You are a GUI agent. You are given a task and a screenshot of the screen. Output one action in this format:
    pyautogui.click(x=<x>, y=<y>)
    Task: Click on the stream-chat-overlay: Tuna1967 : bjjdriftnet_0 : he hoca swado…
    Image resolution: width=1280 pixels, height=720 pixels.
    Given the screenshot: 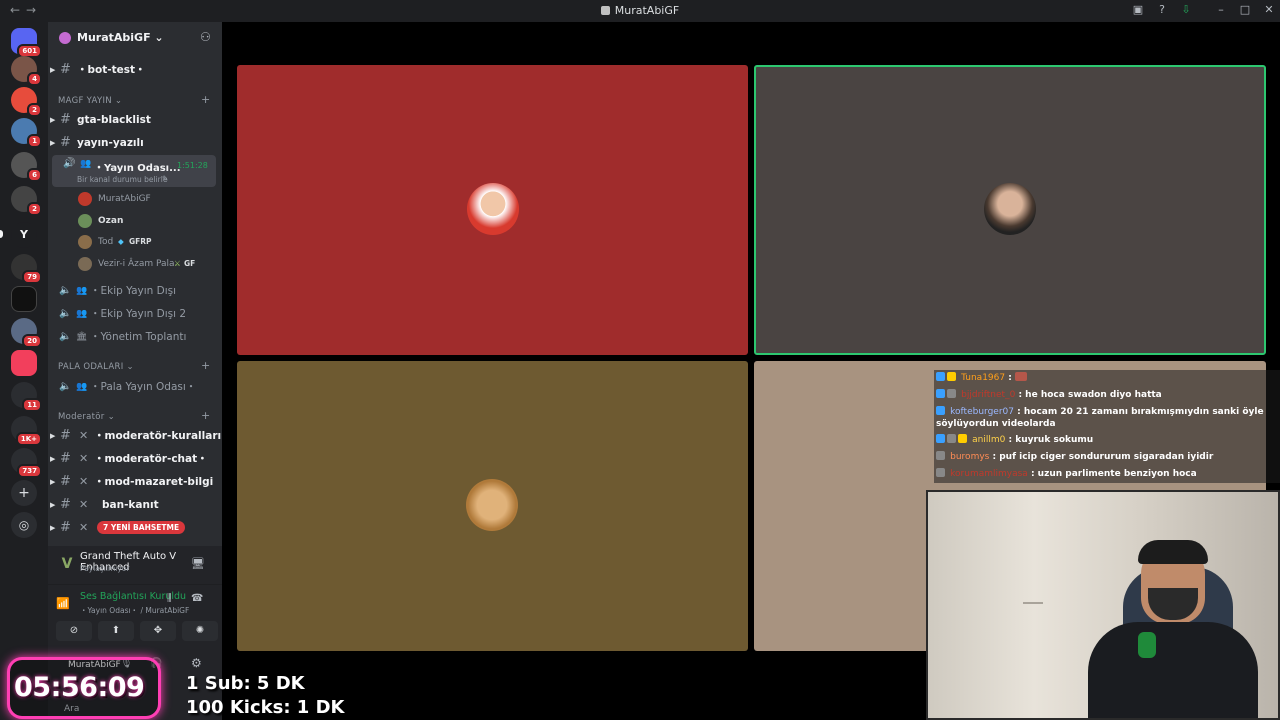 What is the action you would take?
    pyautogui.click(x=1107, y=426)
    